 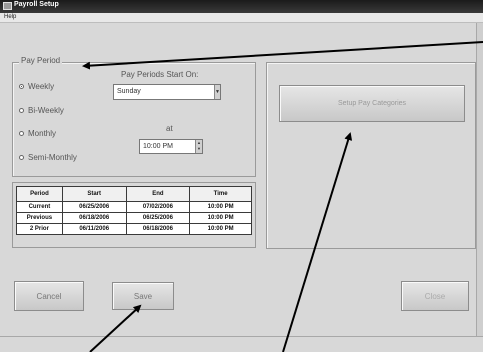 What do you see at coordinates (39, 229) in the screenshot?
I see `table-cell: 2 Prior` at bounding box center [39, 229].